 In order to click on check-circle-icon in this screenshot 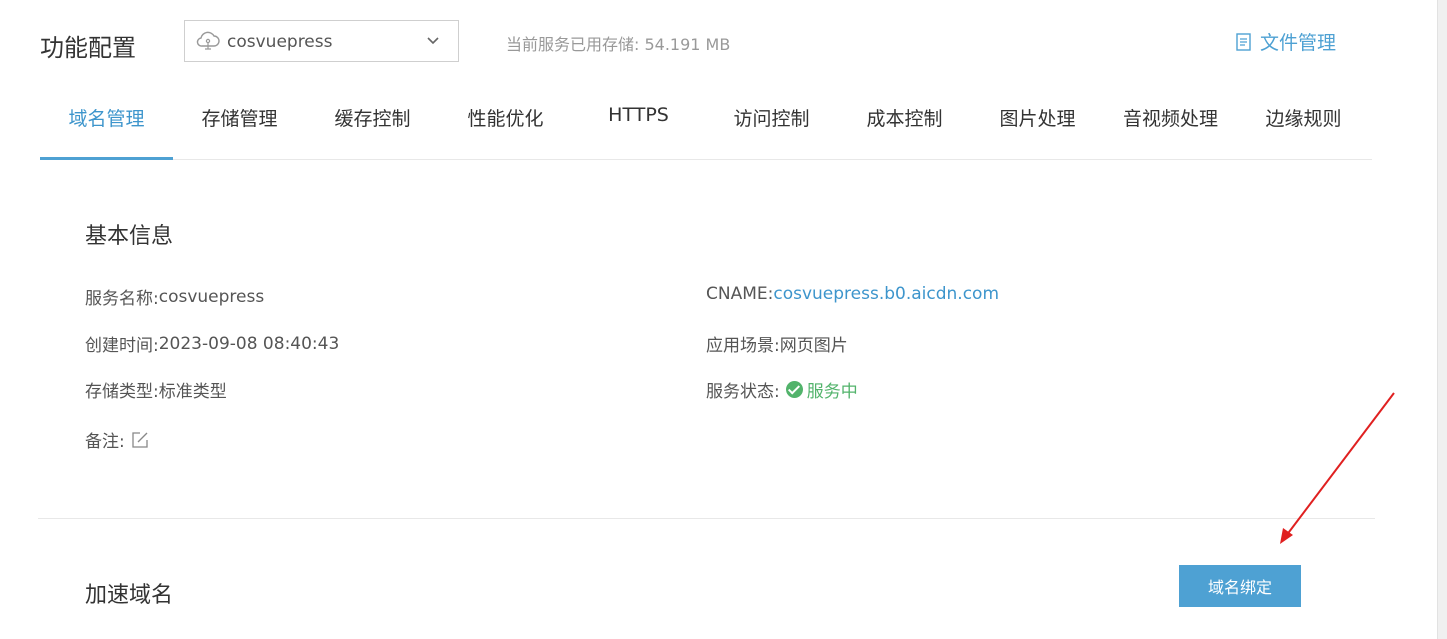, I will do `click(794, 389)`.